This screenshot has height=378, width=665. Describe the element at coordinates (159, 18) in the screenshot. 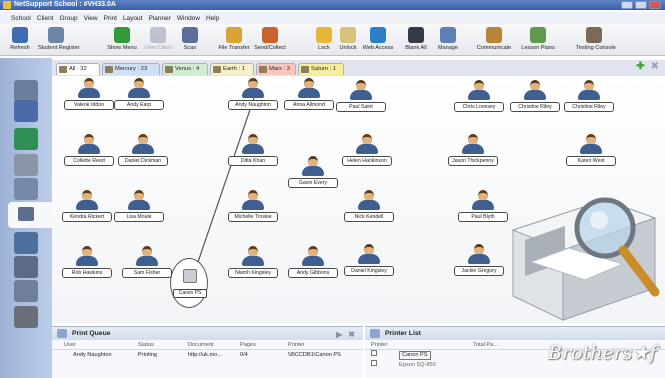

I see `menu-planner: Planner` at that location.